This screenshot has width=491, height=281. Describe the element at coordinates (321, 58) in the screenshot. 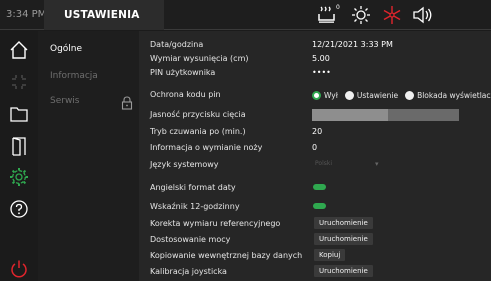

I see `feed-dimension-value: 5.00` at that location.